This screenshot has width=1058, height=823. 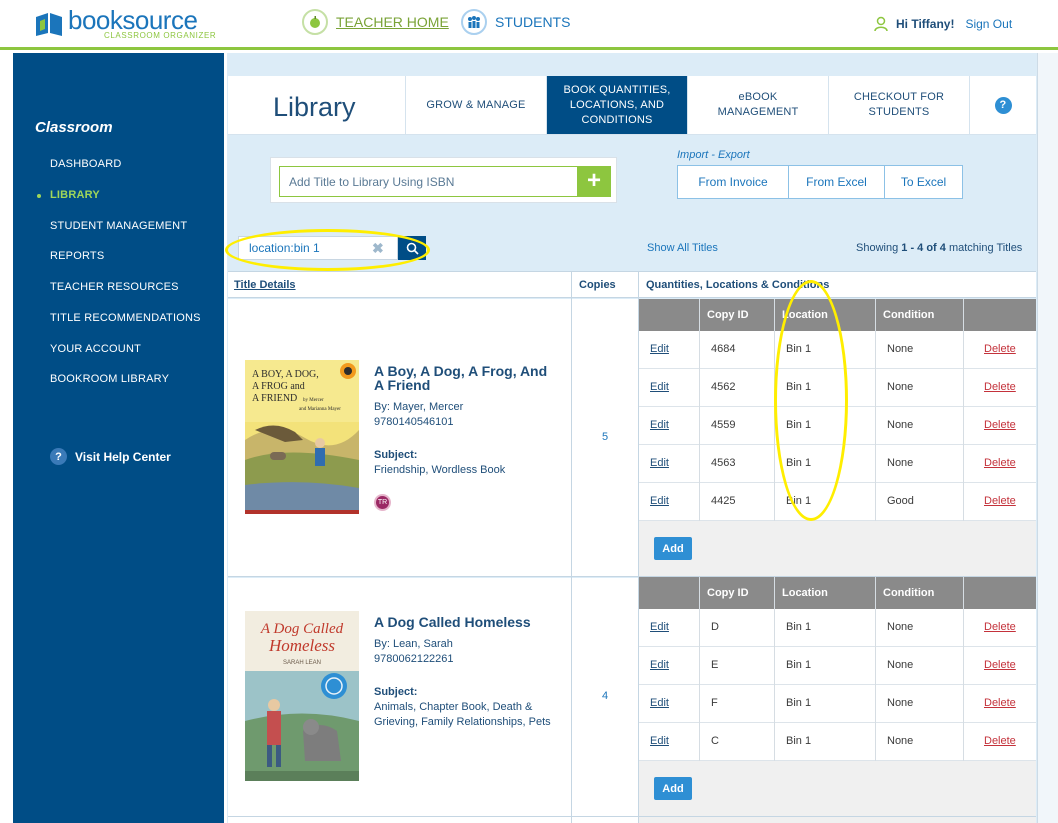 I want to click on sidebar-item-bookroom-library: BOOKROOM LIBRARY, so click(x=109, y=379).